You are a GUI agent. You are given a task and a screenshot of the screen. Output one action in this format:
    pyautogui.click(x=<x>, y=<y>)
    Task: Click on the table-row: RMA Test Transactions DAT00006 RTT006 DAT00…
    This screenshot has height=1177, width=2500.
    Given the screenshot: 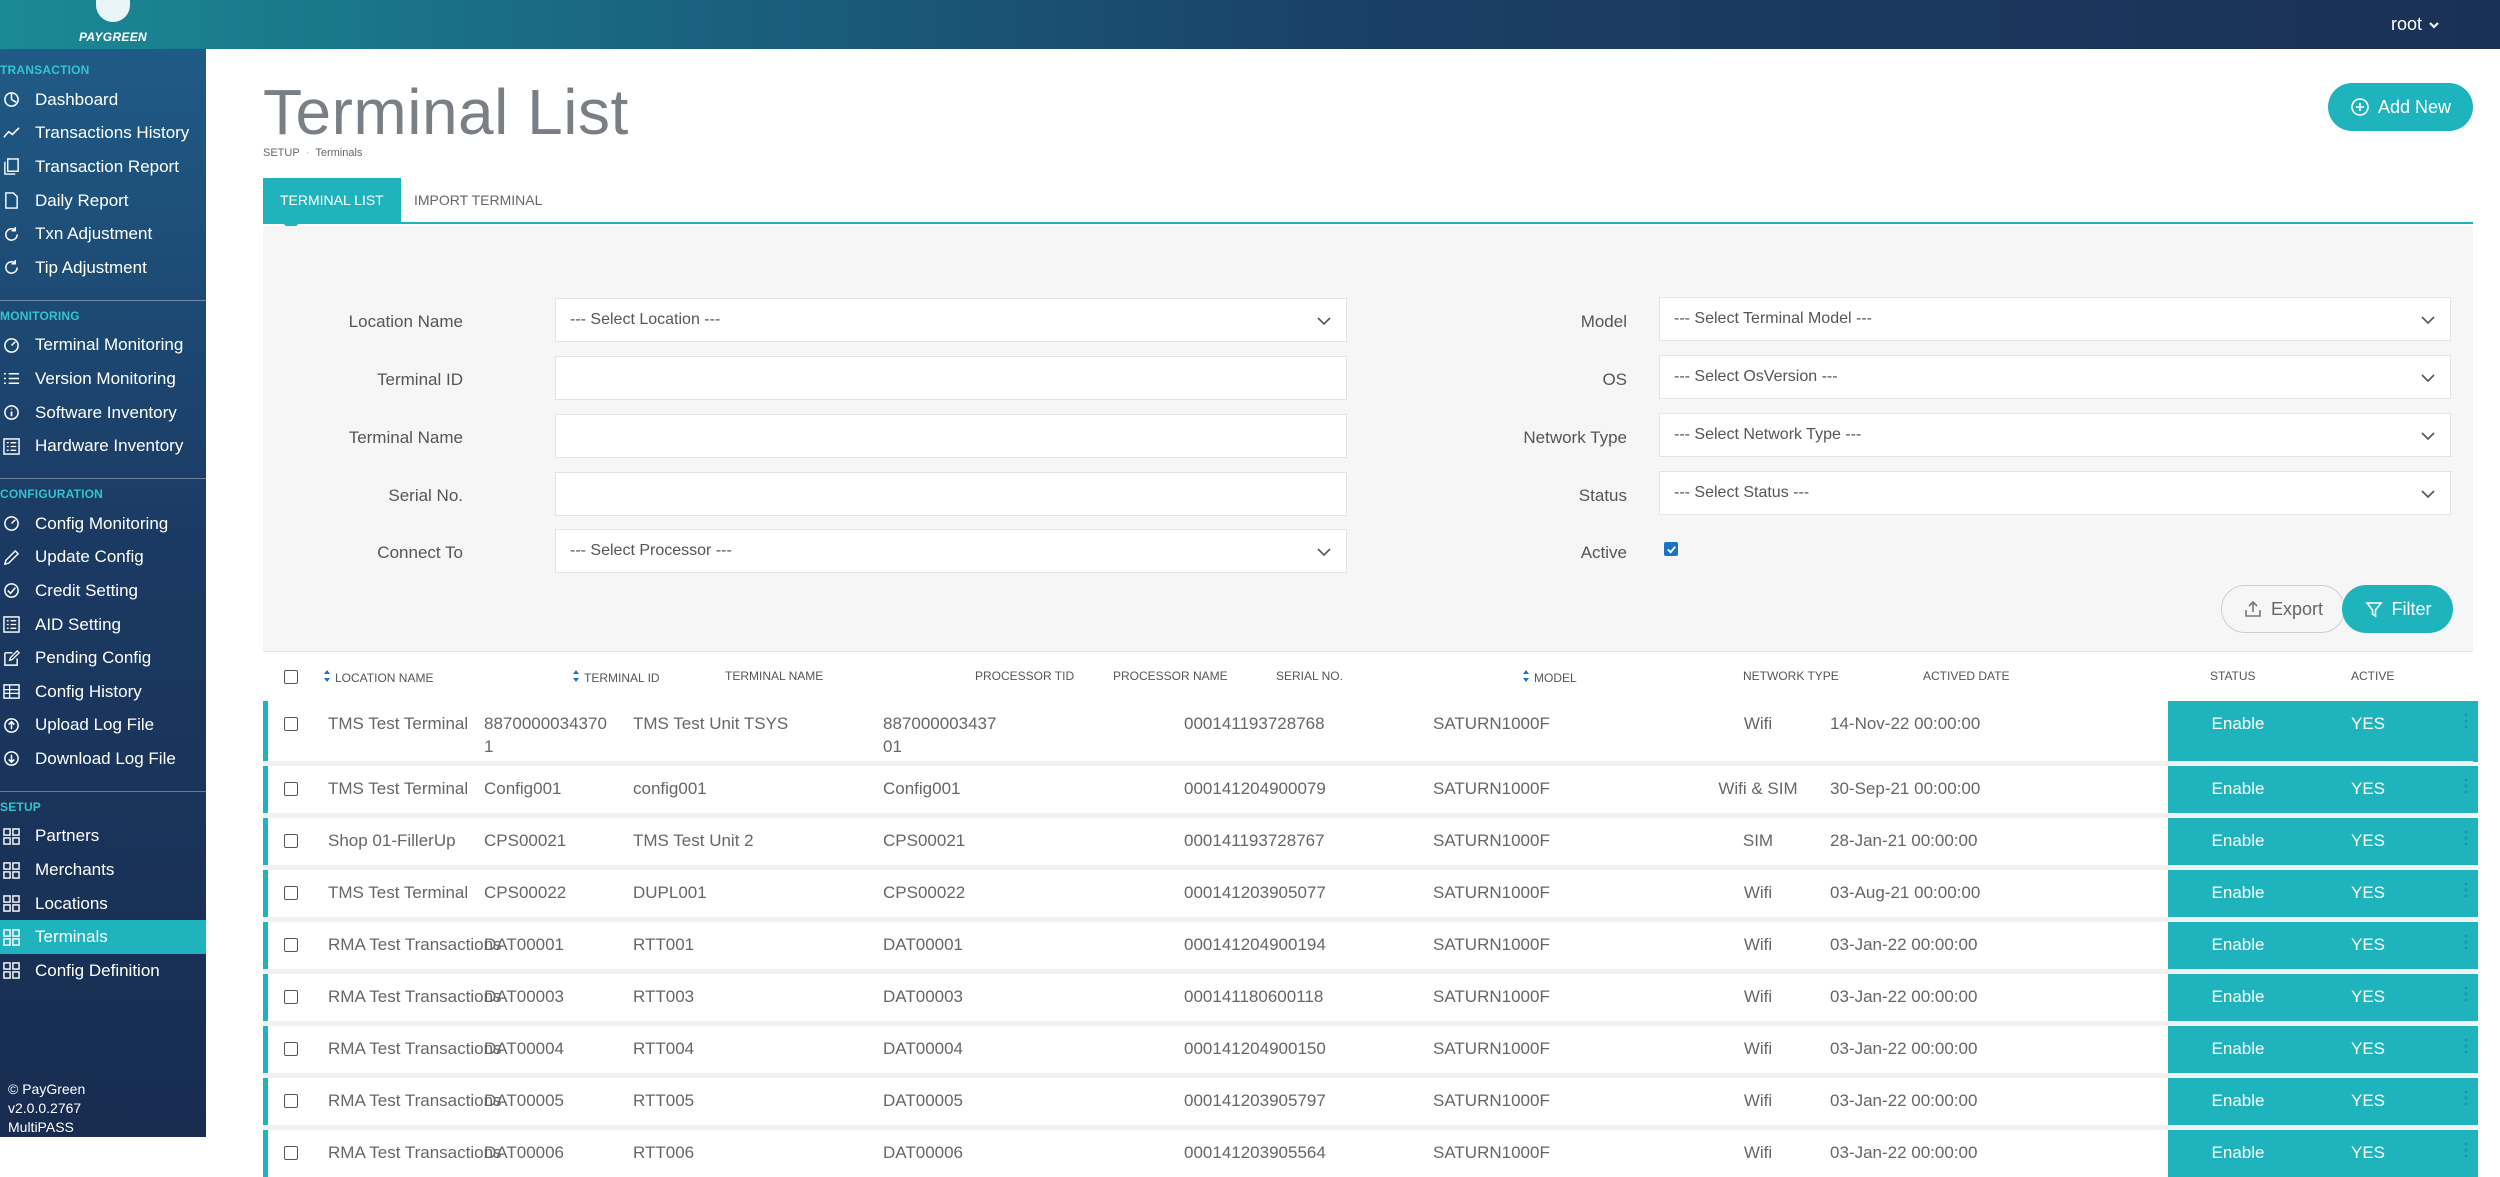 What is the action you would take?
    pyautogui.click(x=1370, y=1153)
    